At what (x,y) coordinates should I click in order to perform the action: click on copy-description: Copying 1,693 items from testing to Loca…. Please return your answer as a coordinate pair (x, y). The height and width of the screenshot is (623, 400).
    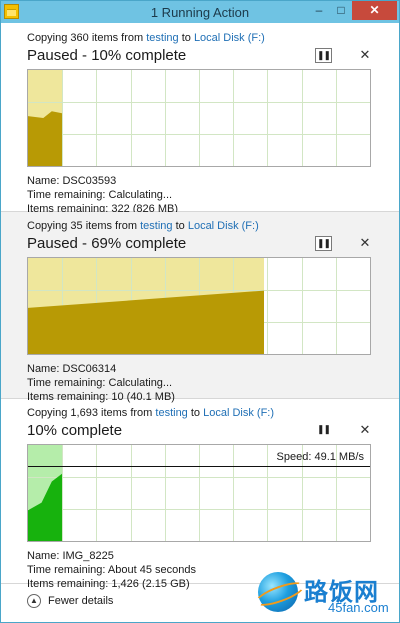
    Looking at the image, I should click on (151, 413).